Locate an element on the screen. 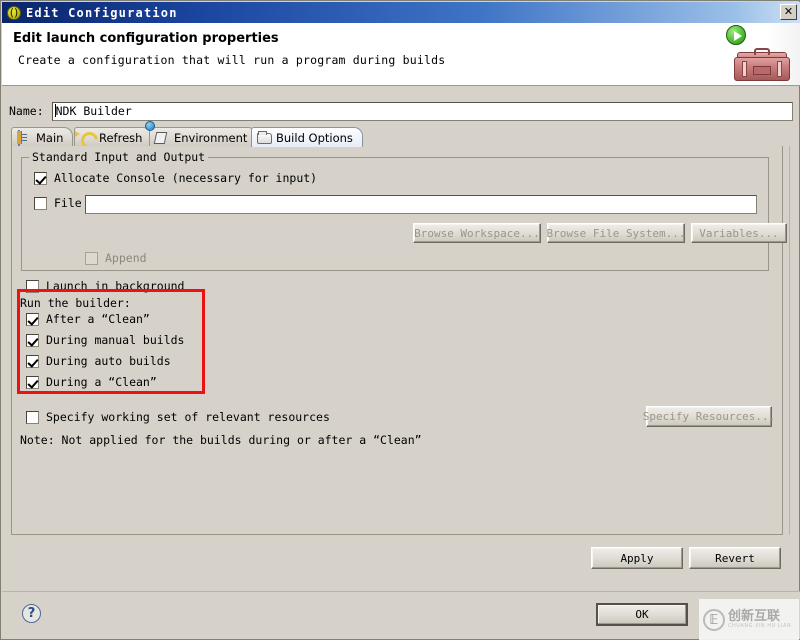 The width and height of the screenshot is (800, 640). window-title: Edit Configuration is located at coordinates (102, 12).